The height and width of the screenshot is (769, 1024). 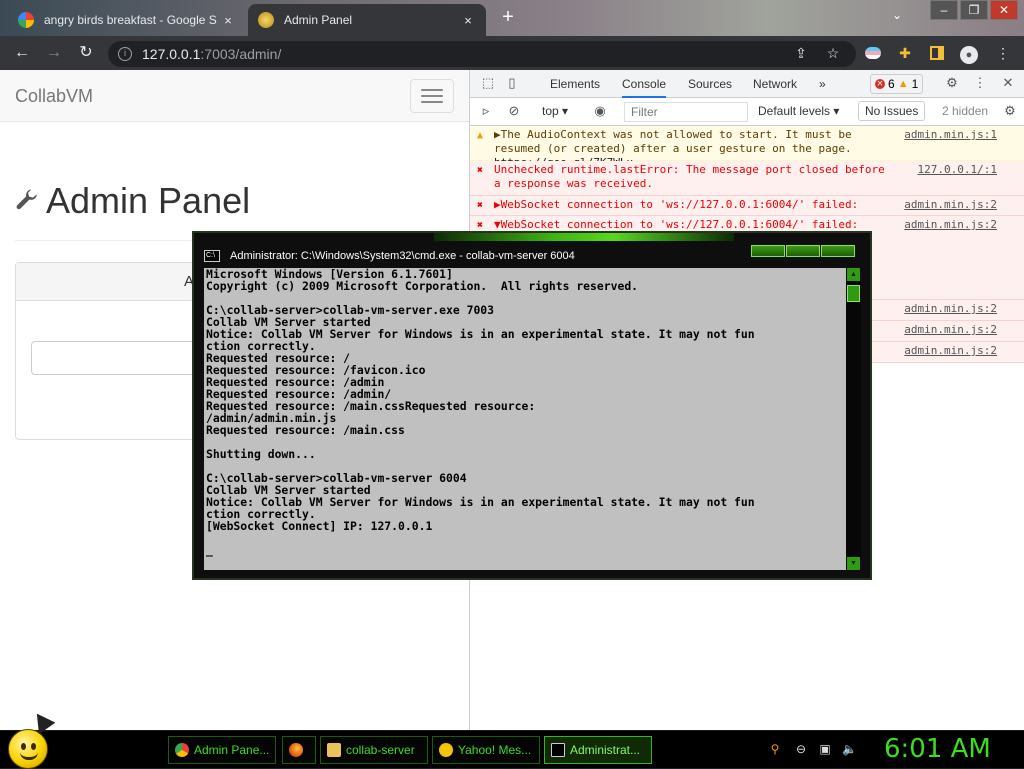 I want to click on share-icon: ⇪, so click(x=801, y=53).